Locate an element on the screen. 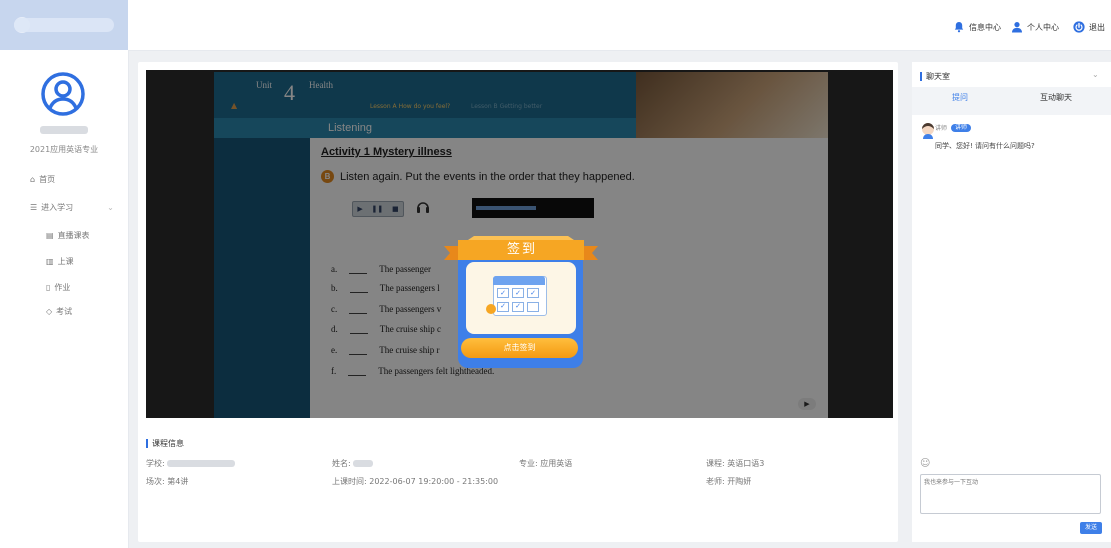  tab-interact: 互动聊天 is located at coordinates (1056, 97).